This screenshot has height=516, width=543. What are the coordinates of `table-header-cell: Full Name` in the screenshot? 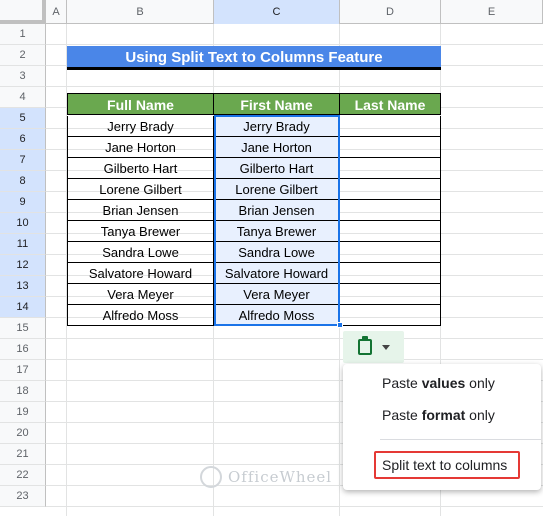 It's located at (140, 104).